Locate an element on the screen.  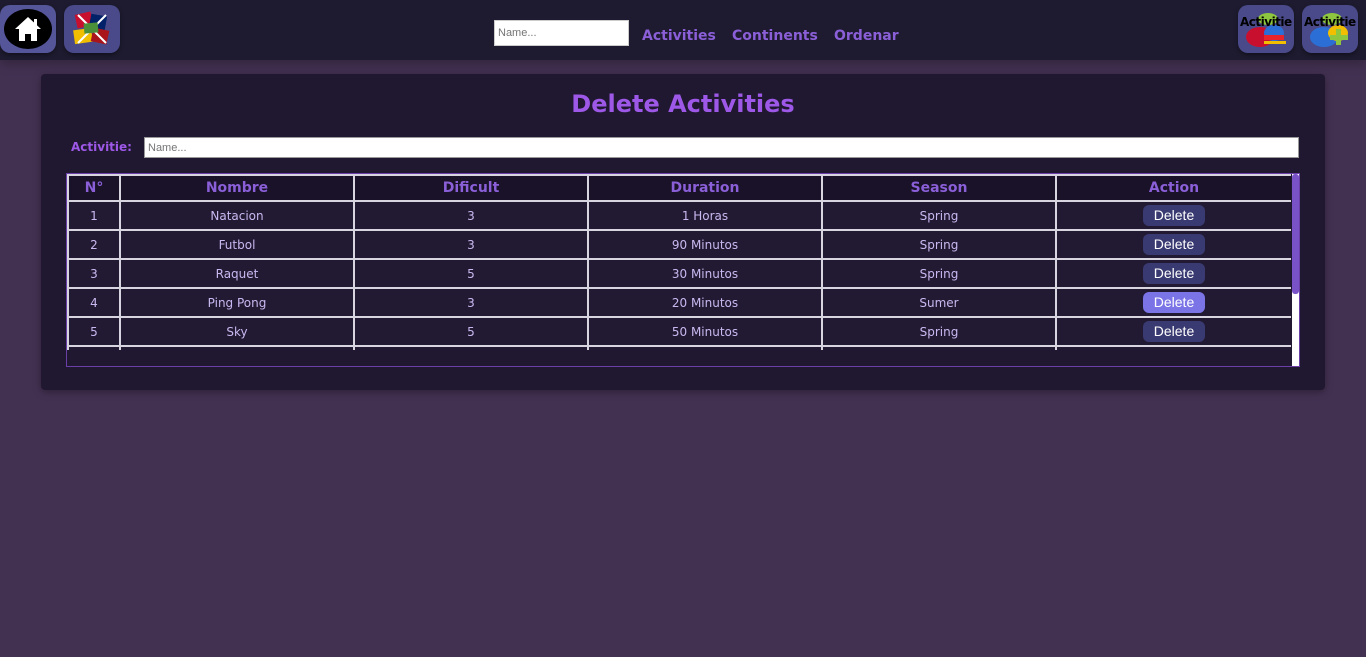
cell-duration: 90 Minutos is located at coordinates (705, 244).